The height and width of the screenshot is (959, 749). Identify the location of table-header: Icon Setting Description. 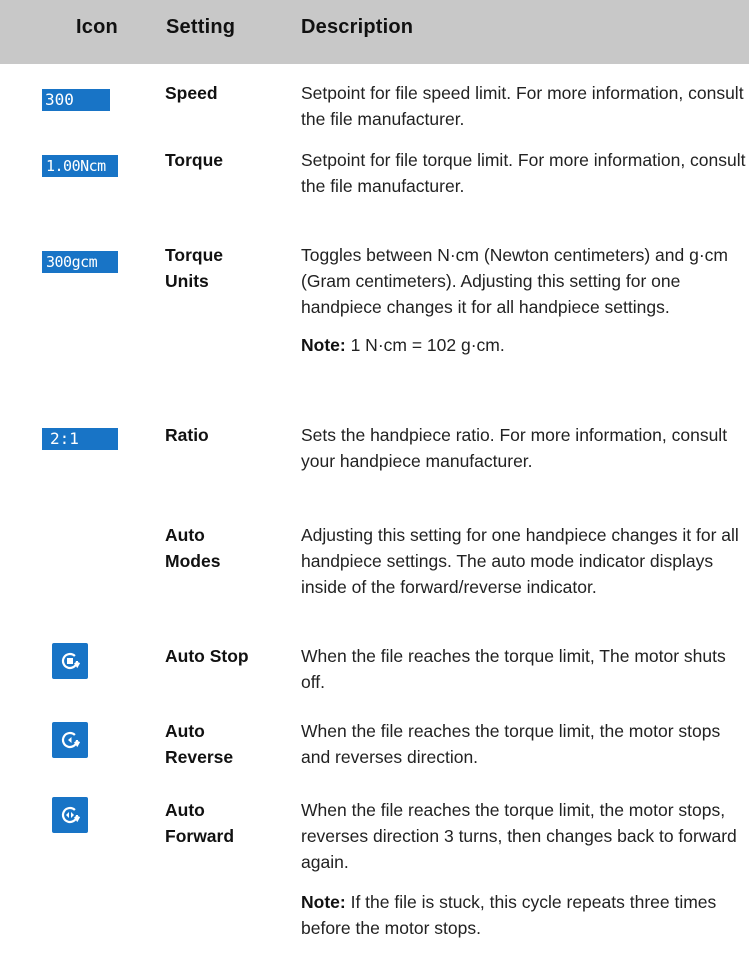
(374, 32).